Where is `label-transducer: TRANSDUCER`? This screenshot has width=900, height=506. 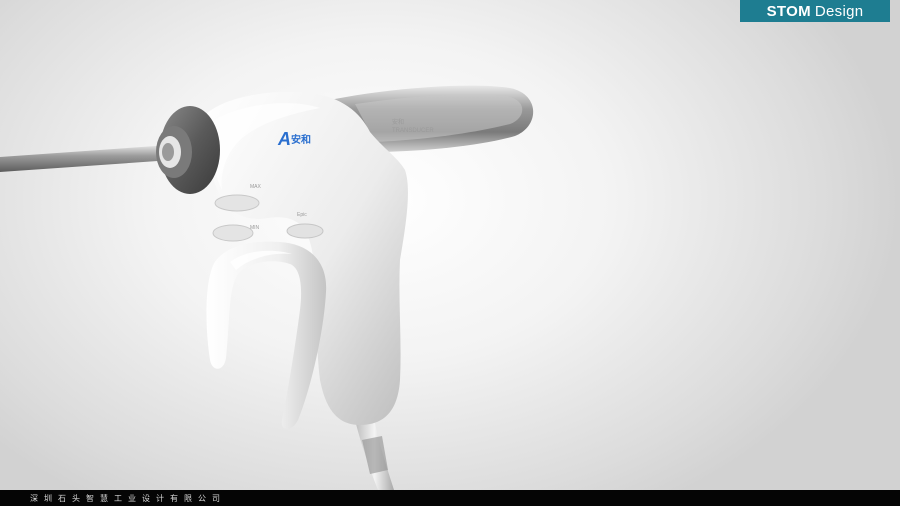 label-transducer: TRANSDUCER is located at coordinates (413, 131).